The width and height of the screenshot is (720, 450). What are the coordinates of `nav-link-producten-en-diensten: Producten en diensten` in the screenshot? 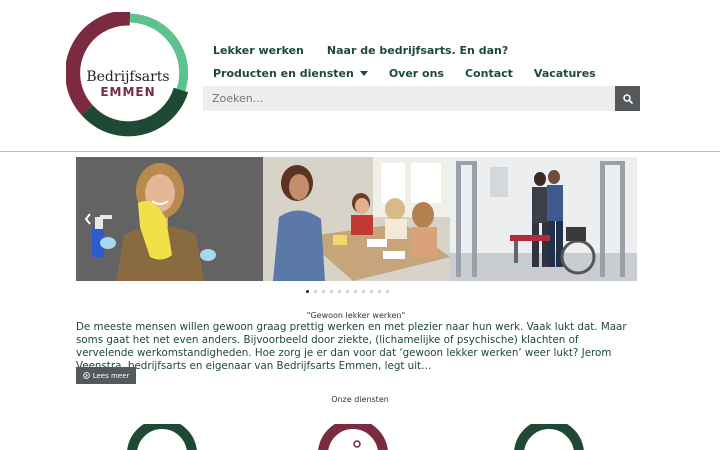 It's located at (290, 73).